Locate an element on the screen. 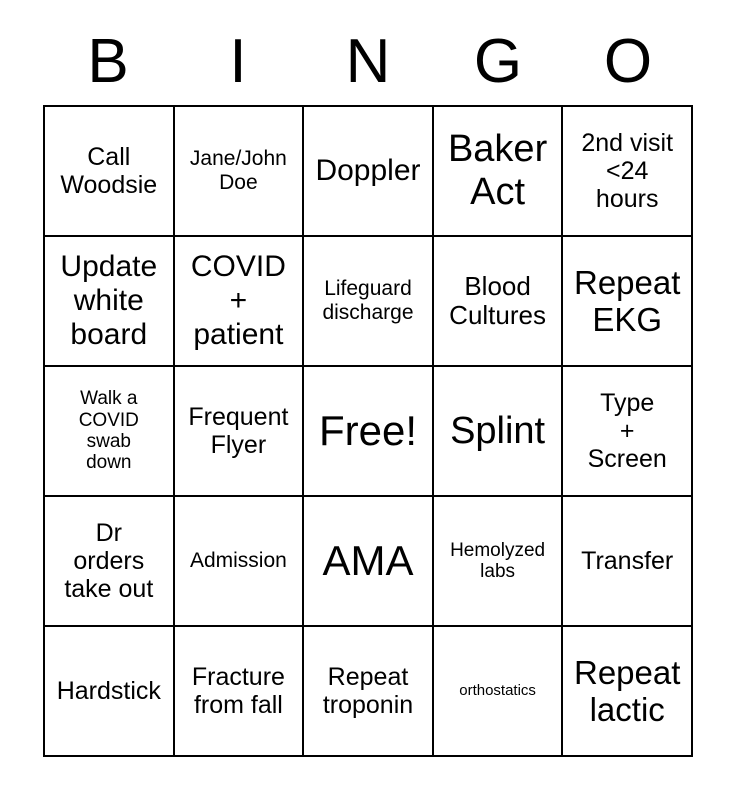 The height and width of the screenshot is (800, 736). bingo-square-label: Type + Screen is located at coordinates (627, 431).